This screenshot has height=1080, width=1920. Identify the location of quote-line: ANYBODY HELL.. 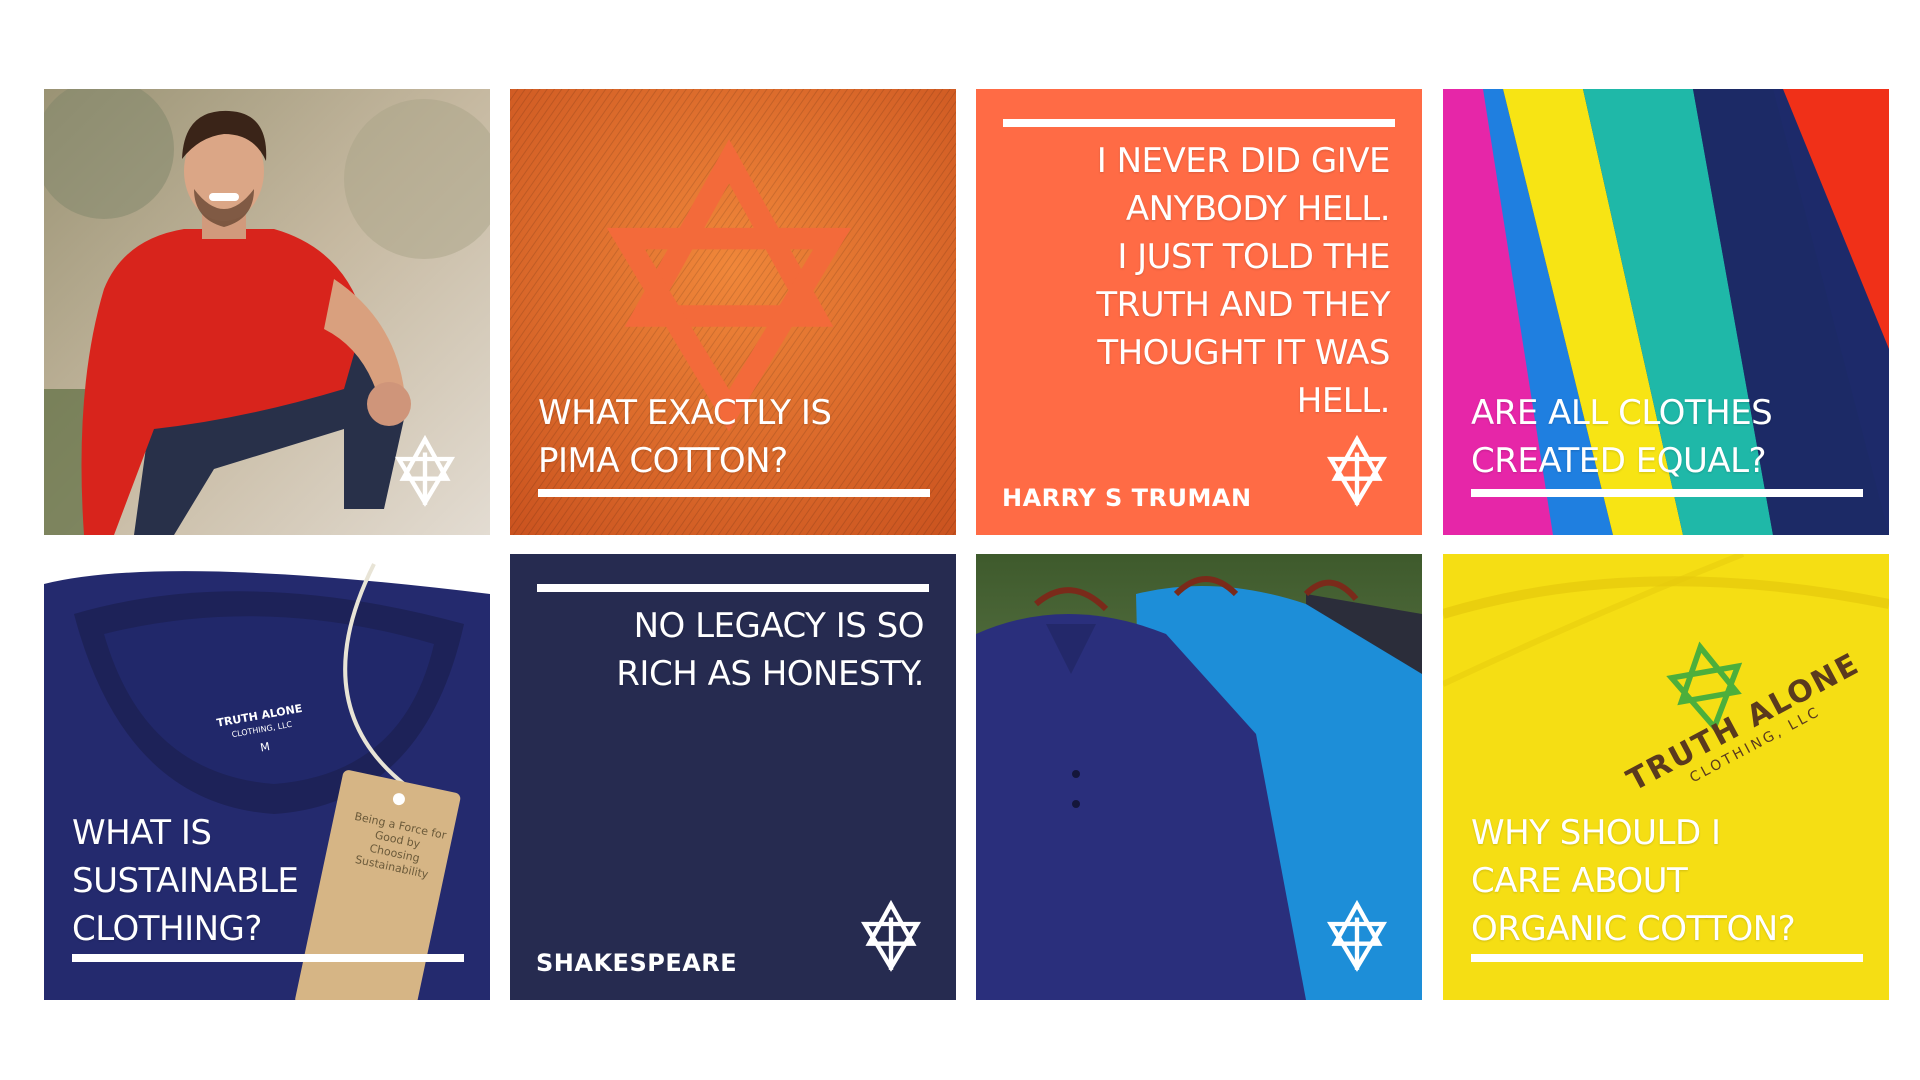
(1258, 209).